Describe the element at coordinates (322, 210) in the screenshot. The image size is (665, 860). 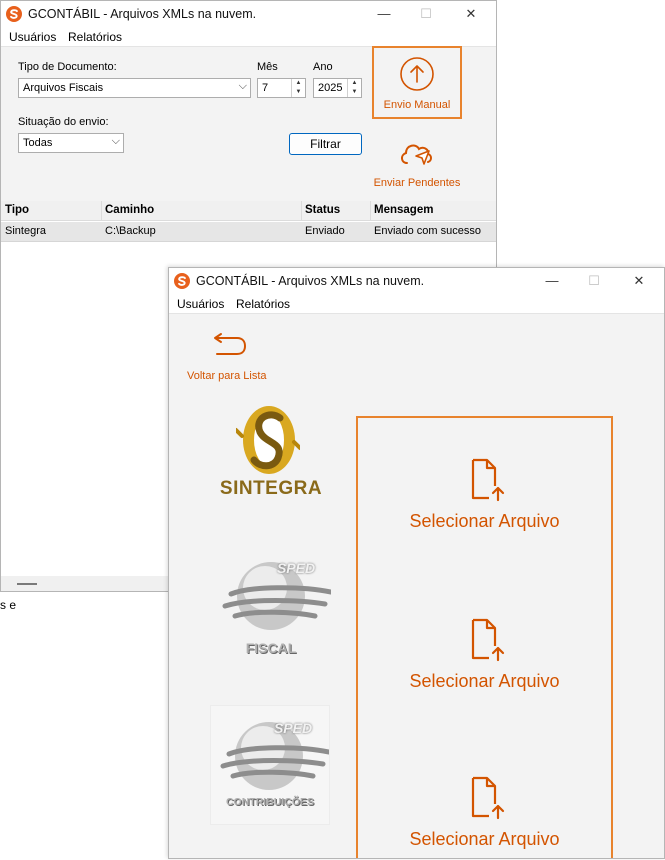
I see `column-header-status: Status` at that location.